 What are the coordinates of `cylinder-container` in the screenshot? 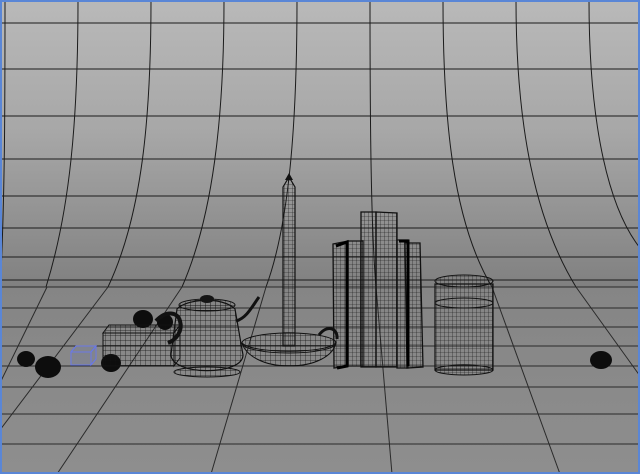 It's located at (464, 325).